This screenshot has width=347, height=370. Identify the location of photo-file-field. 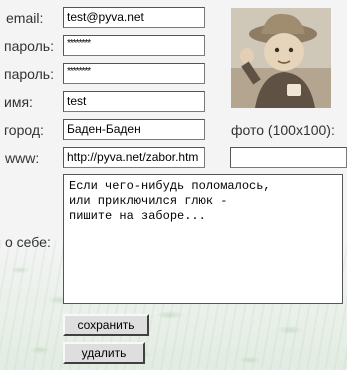
(288, 157).